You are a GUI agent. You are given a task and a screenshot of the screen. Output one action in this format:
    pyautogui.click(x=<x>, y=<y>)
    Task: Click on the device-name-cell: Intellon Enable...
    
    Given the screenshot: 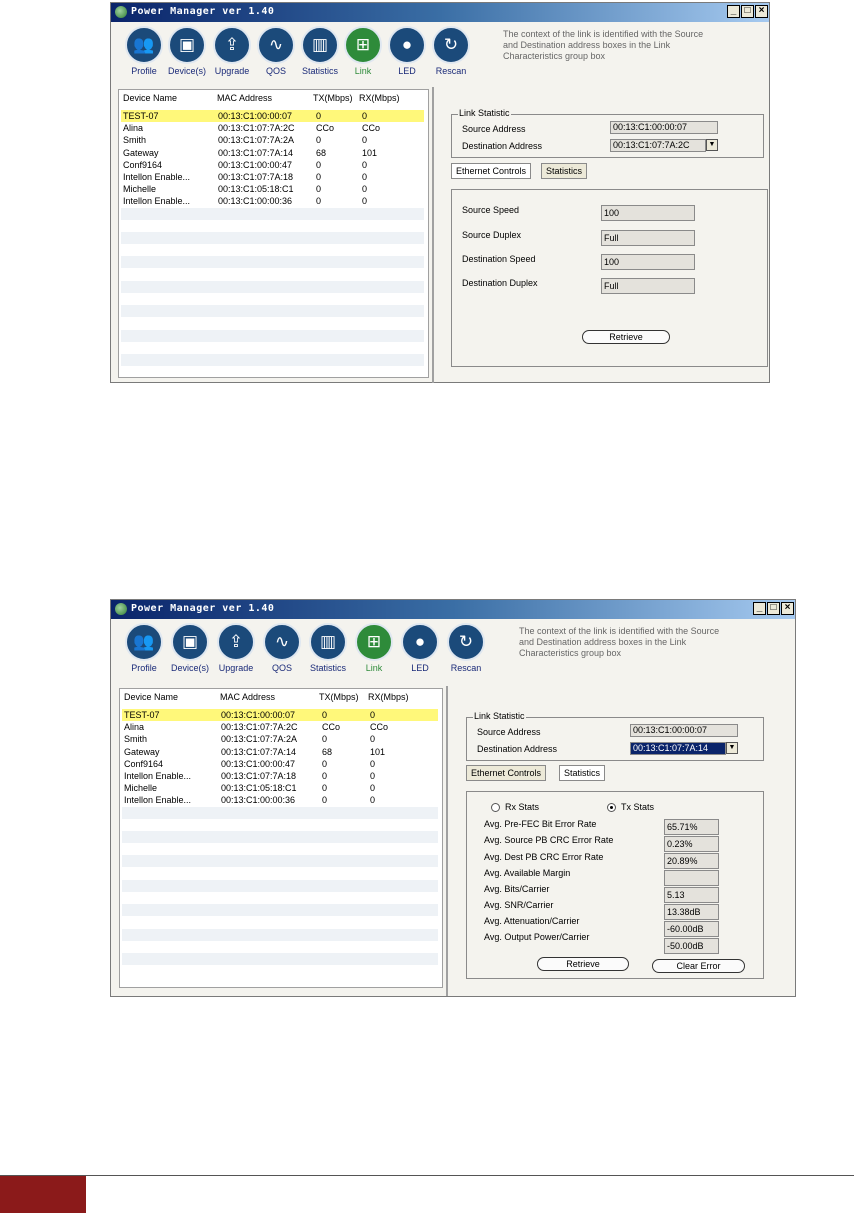 What is the action you would take?
    pyautogui.click(x=157, y=177)
    